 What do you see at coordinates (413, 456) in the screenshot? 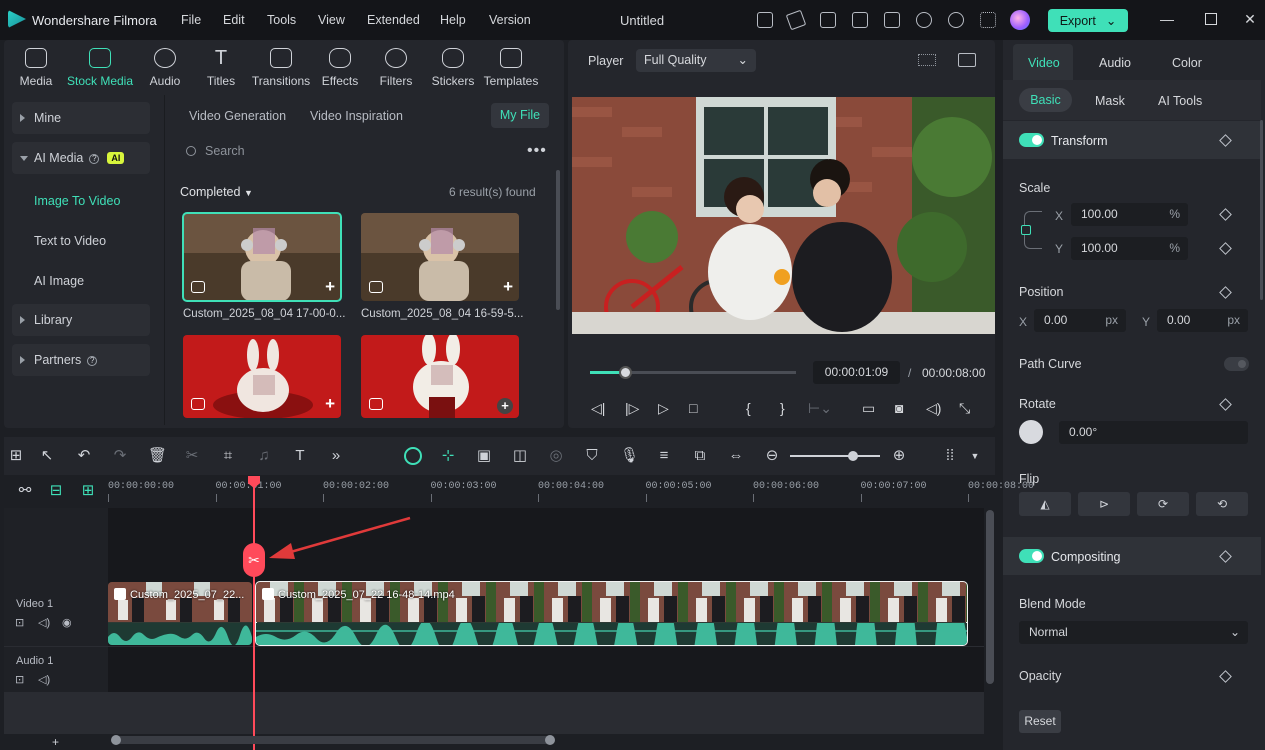
I see `ai-mate-icon` at bounding box center [413, 456].